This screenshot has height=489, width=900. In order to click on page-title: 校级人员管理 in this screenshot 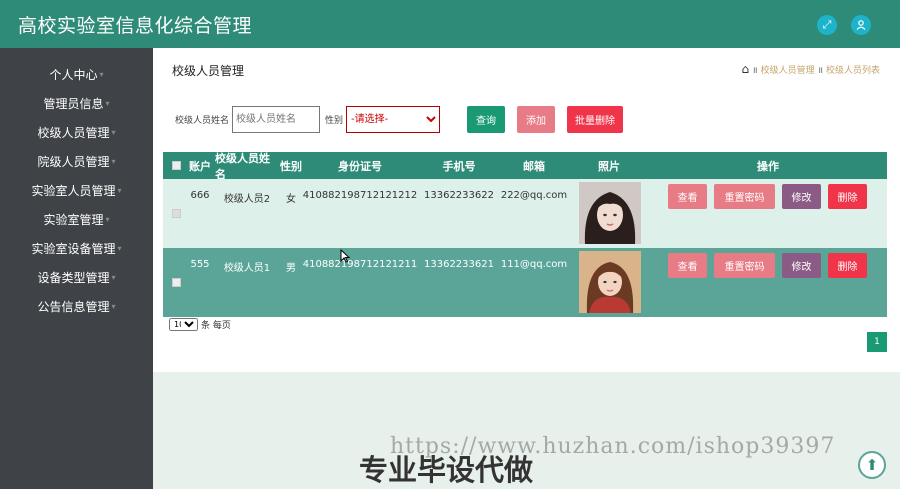, I will do `click(208, 71)`.